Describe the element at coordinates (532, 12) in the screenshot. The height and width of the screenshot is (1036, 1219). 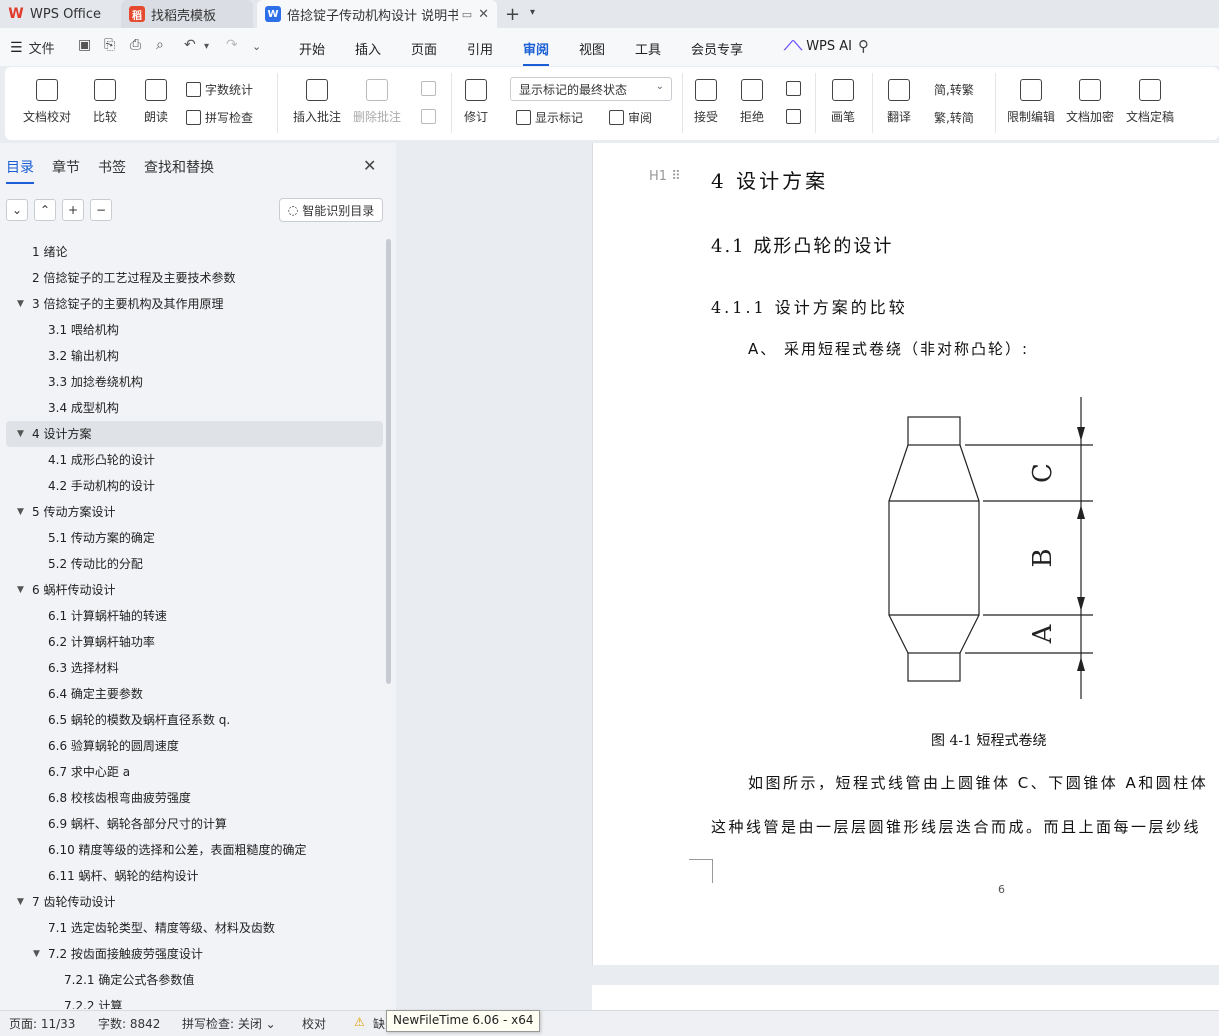
I see `chevron-down-icon: ▾` at that location.